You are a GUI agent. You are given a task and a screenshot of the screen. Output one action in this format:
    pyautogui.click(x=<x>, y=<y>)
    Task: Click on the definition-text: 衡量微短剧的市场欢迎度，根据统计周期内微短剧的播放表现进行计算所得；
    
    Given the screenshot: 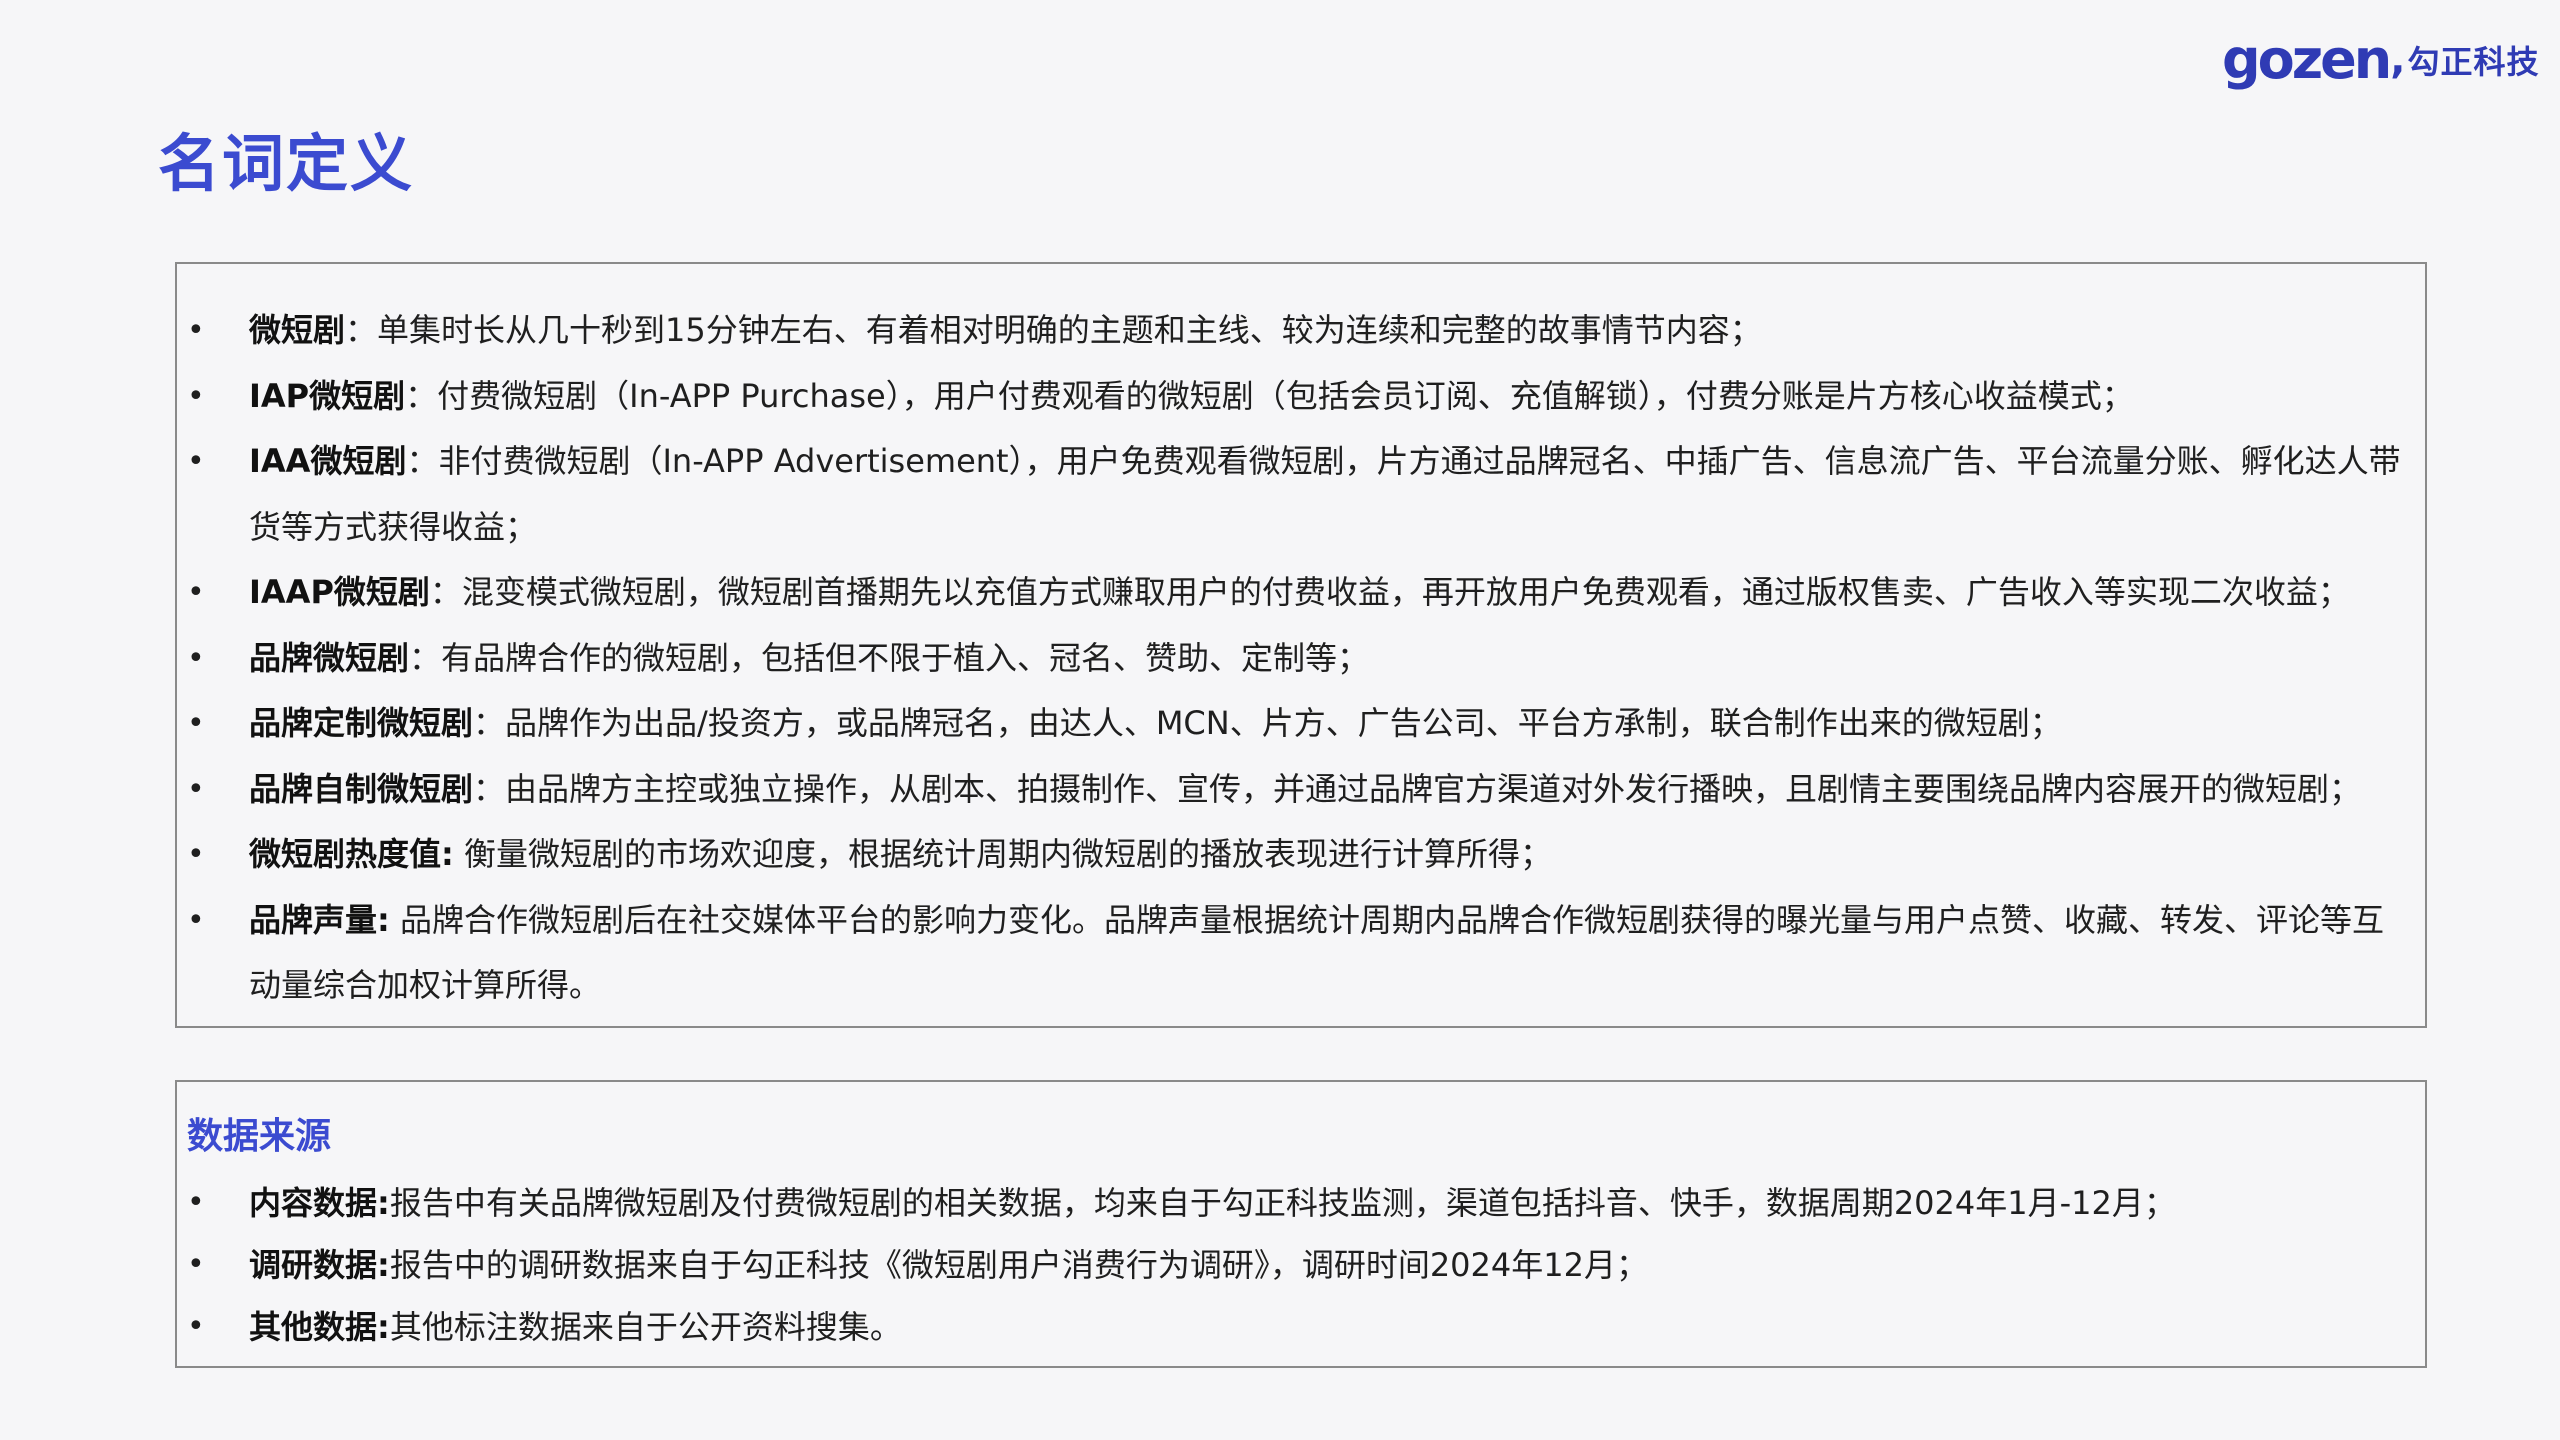 What is the action you would take?
    pyautogui.click(x=1007, y=854)
    